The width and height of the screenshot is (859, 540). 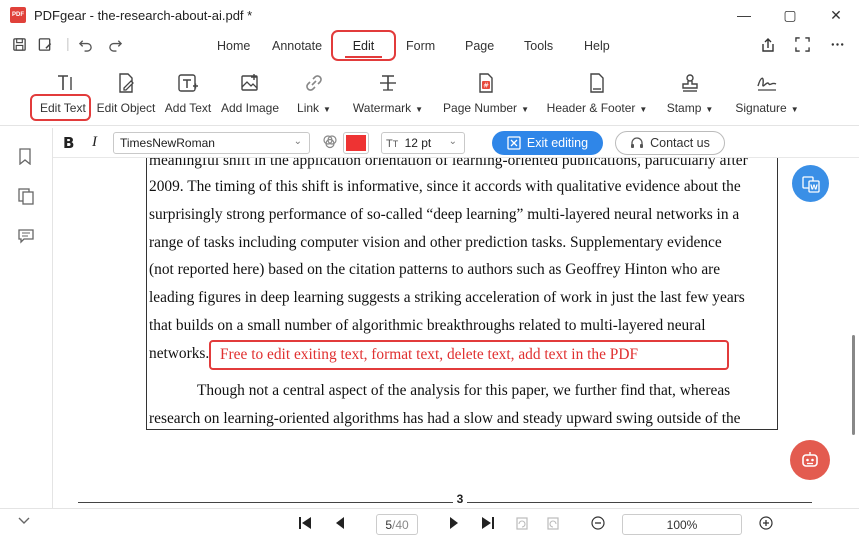 What do you see at coordinates (85, 46) in the screenshot?
I see `undo-icon` at bounding box center [85, 46].